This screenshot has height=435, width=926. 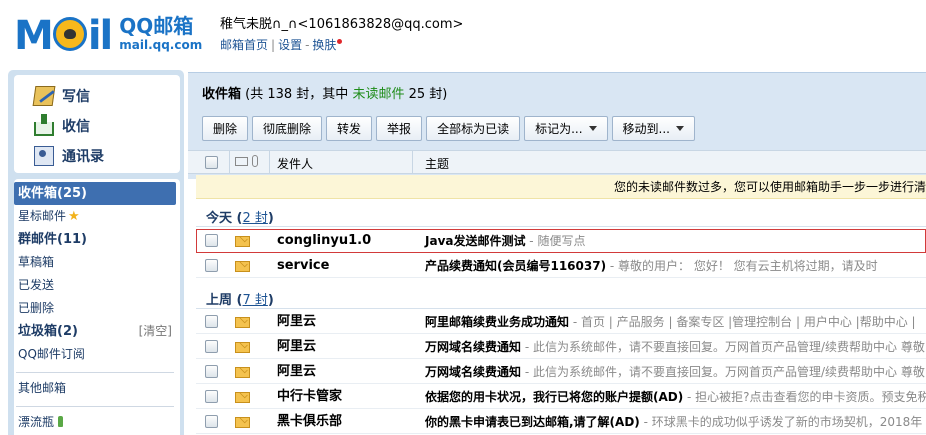 I want to click on logo-text: QQ邮箱 mail.qq.com, so click(x=160, y=33).